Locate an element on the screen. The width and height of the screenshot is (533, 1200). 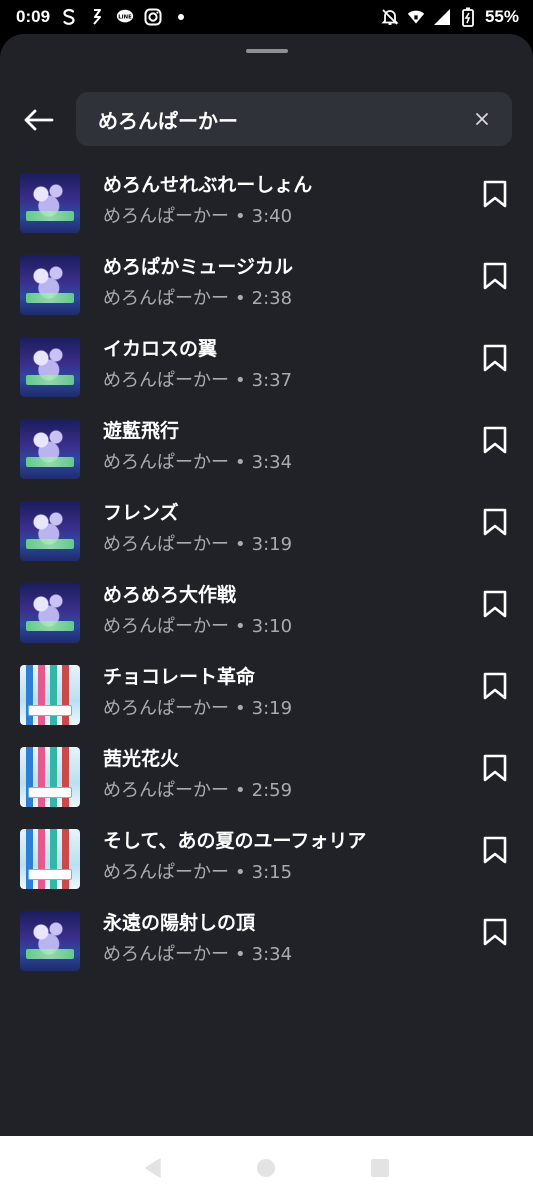
track-duration: 2:59 is located at coordinates (272, 790).